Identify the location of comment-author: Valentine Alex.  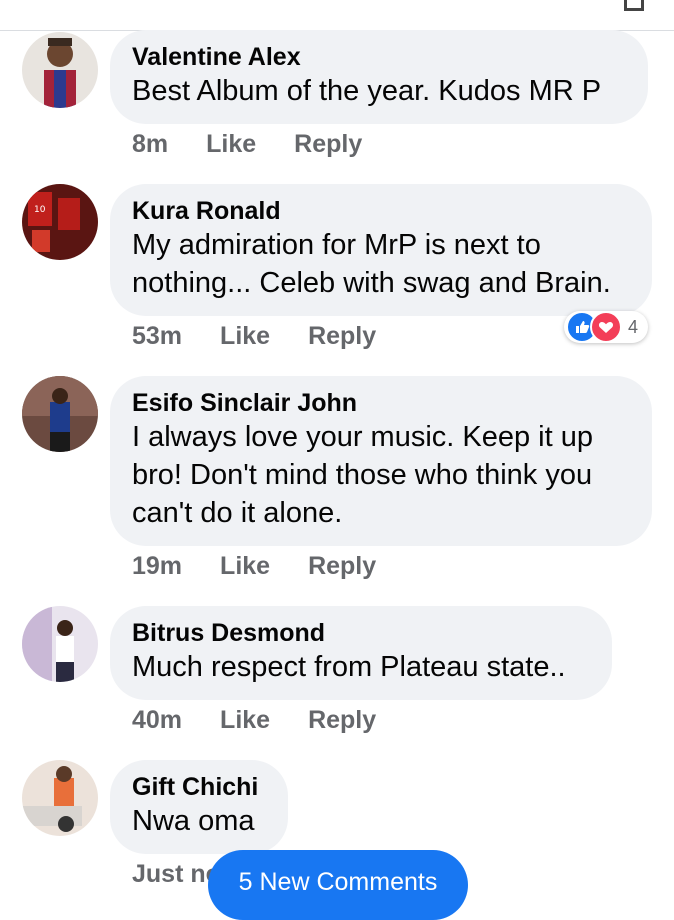
(379, 57).